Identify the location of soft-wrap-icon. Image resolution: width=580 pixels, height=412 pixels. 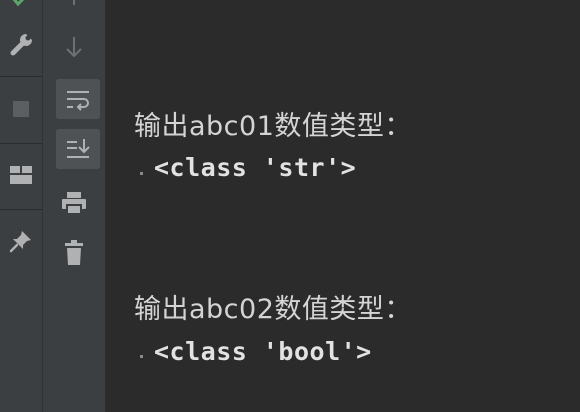
(78, 99).